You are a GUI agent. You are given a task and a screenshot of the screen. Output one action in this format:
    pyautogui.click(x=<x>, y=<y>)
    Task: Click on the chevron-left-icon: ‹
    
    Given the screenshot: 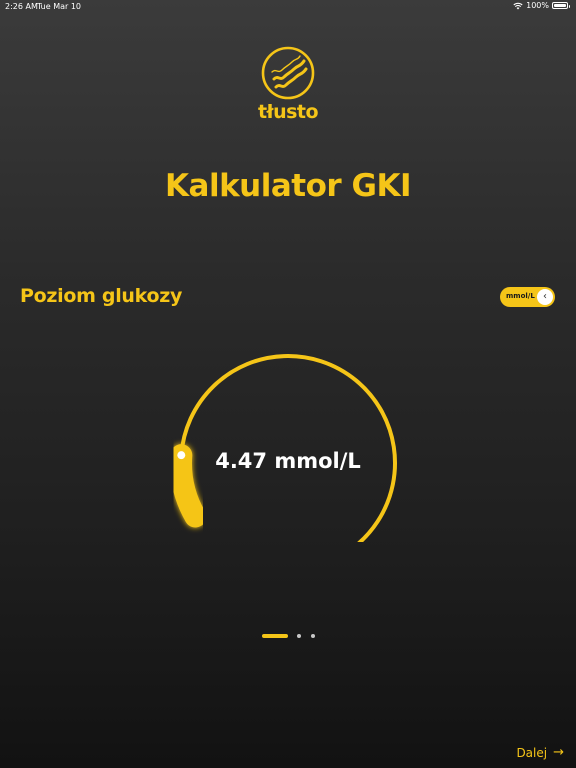 What is the action you would take?
    pyautogui.click(x=545, y=296)
    